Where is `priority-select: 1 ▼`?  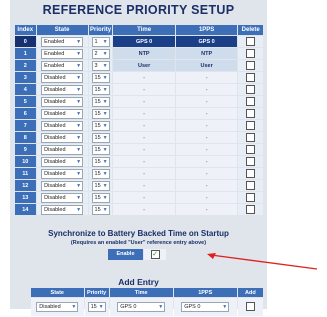
priority-select: 1 ▼ is located at coordinates (100, 41).